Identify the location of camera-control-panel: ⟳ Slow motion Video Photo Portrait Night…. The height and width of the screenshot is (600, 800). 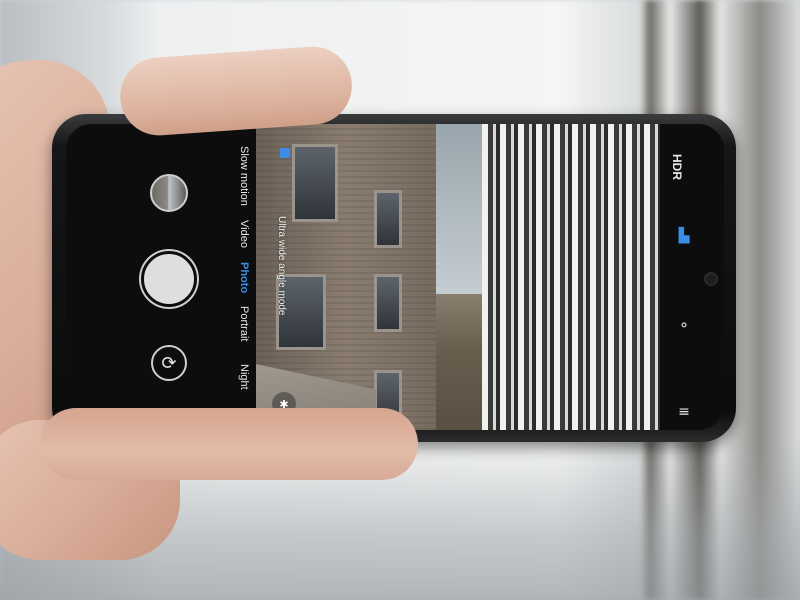
(161, 277).